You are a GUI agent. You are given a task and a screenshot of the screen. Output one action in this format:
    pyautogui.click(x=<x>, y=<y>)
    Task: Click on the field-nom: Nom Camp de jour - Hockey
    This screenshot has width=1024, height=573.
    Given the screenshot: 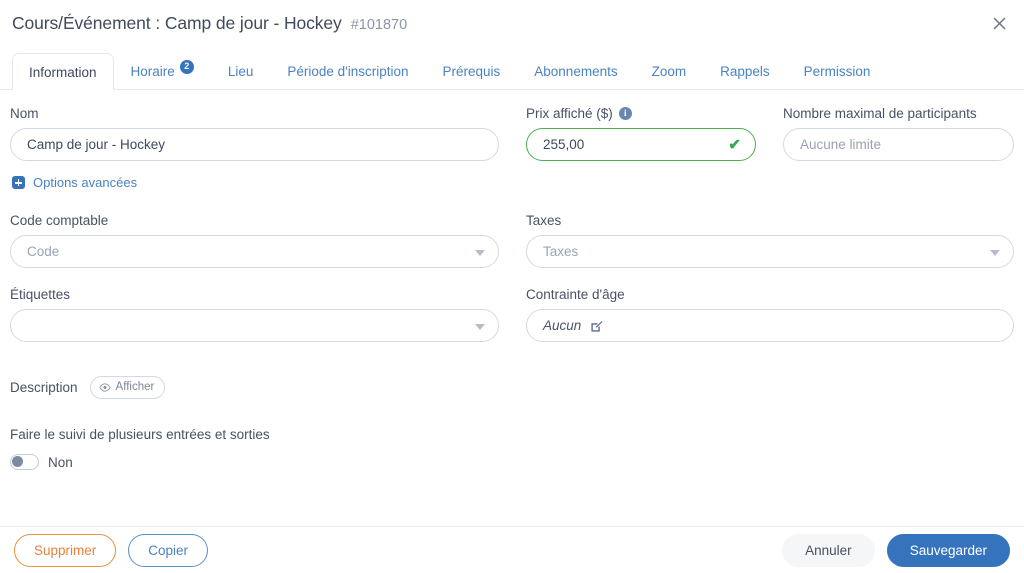 What is the action you would take?
    pyautogui.click(x=254, y=132)
    